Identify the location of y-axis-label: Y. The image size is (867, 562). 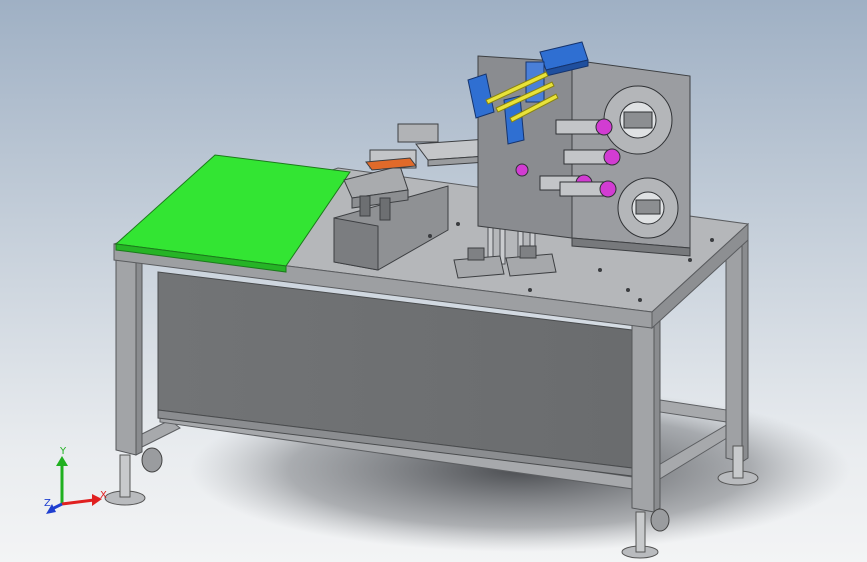
(63, 451).